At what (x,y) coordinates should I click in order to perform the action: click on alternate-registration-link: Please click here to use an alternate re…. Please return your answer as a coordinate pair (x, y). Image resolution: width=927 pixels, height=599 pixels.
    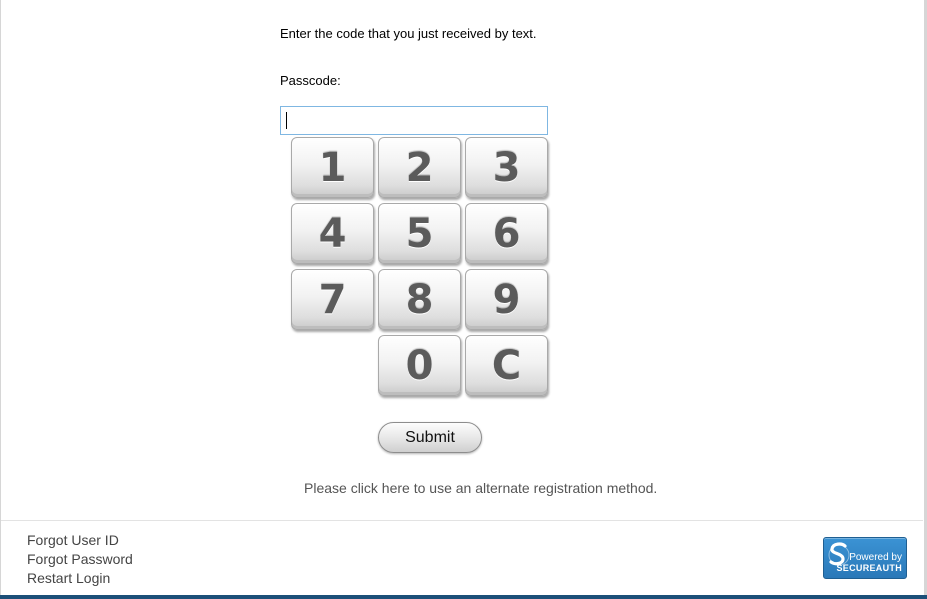
    Looking at the image, I should click on (480, 488).